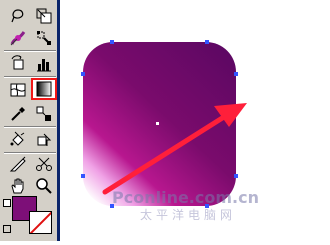  I want to click on rotate-icon, so click(18, 64).